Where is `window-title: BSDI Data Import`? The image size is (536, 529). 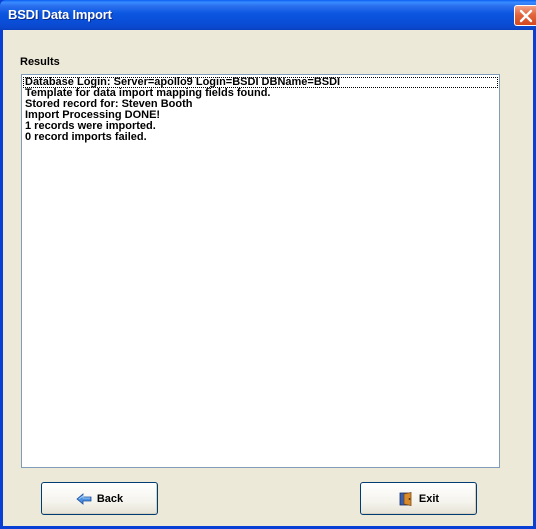
window-title: BSDI Data Import is located at coordinates (60, 14).